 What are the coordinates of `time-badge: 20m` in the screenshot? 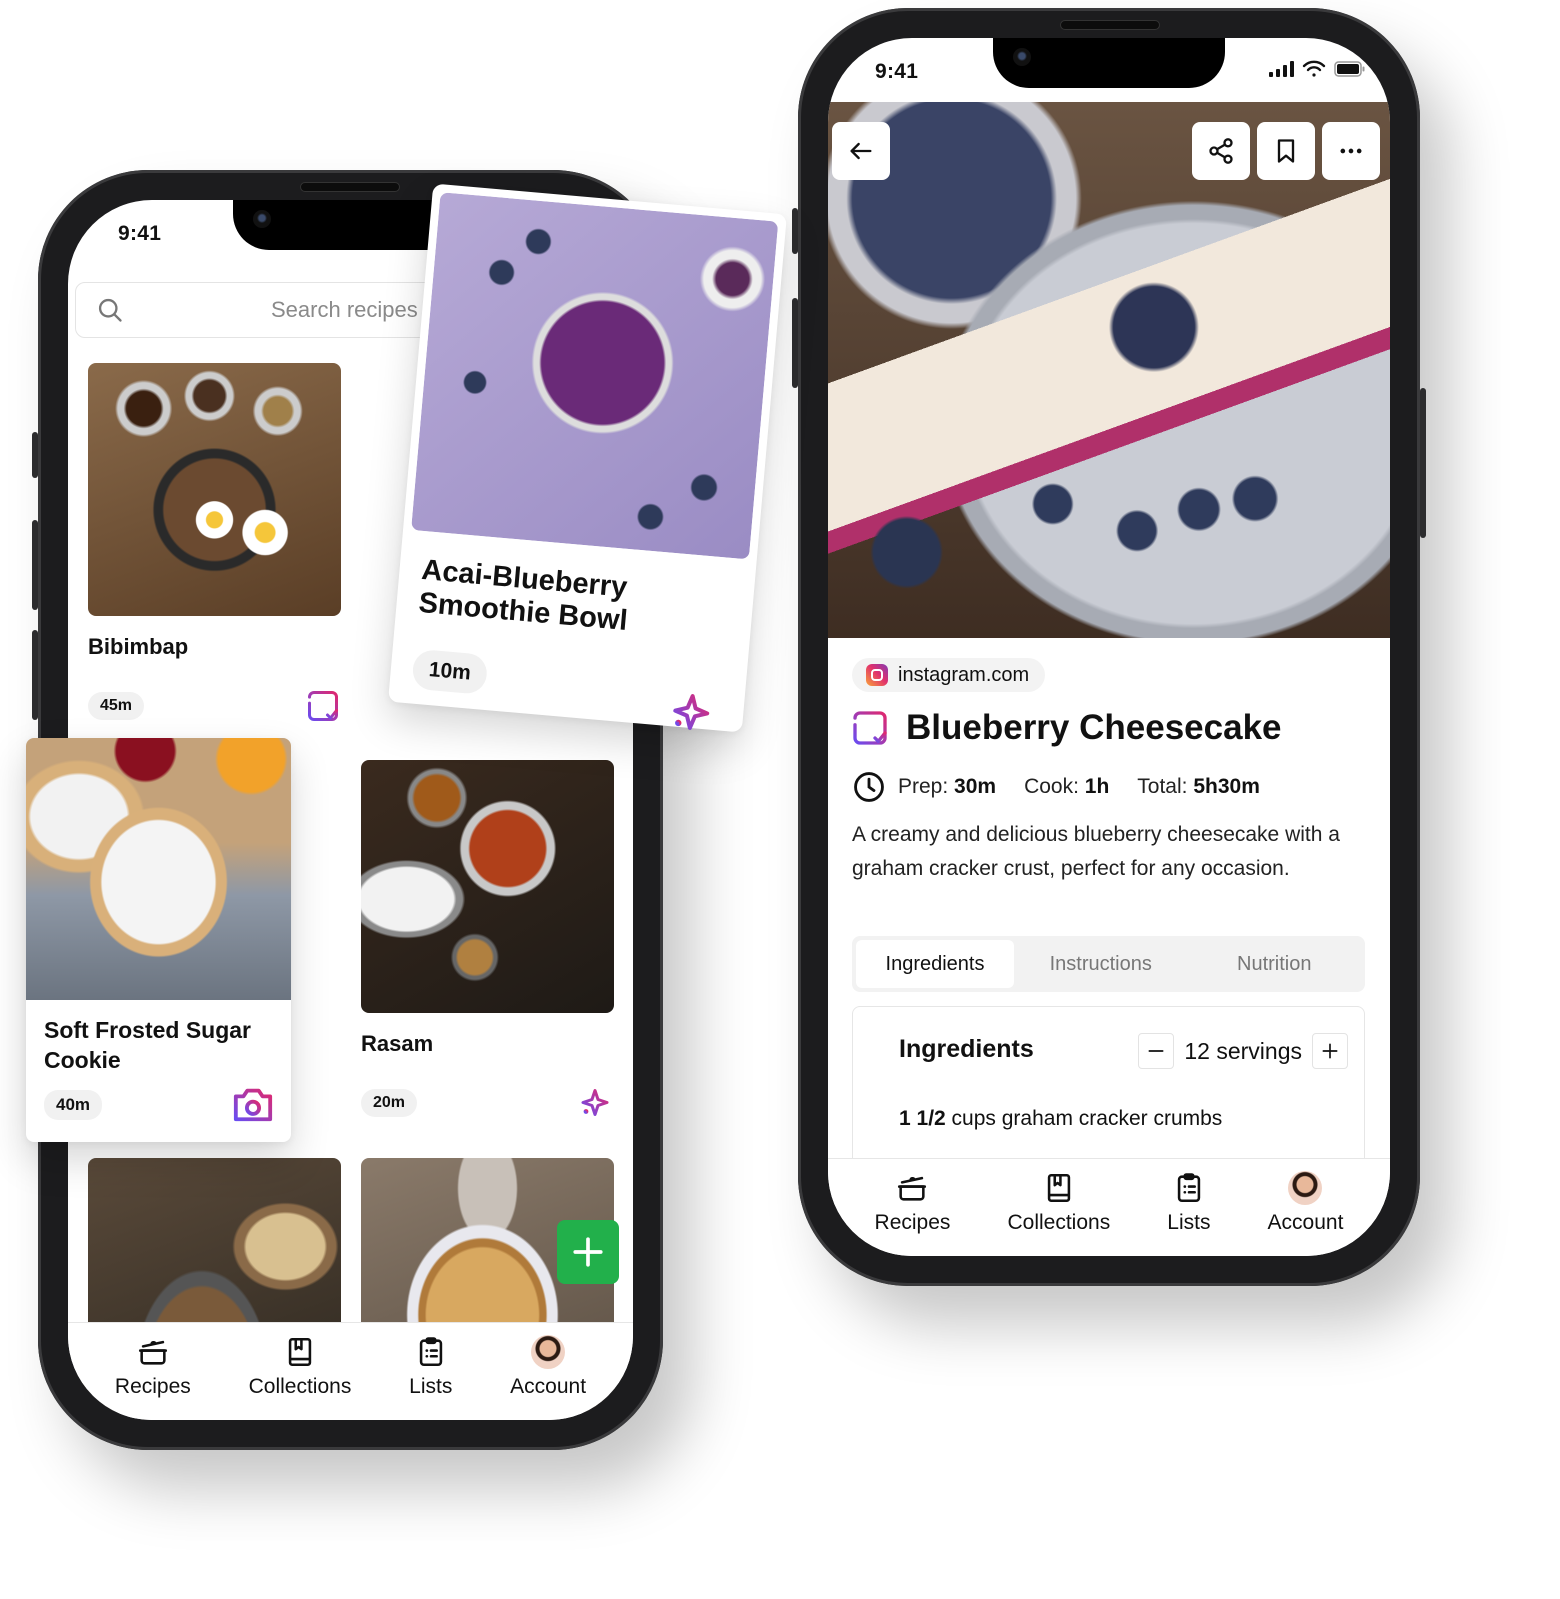 It's located at (389, 1103).